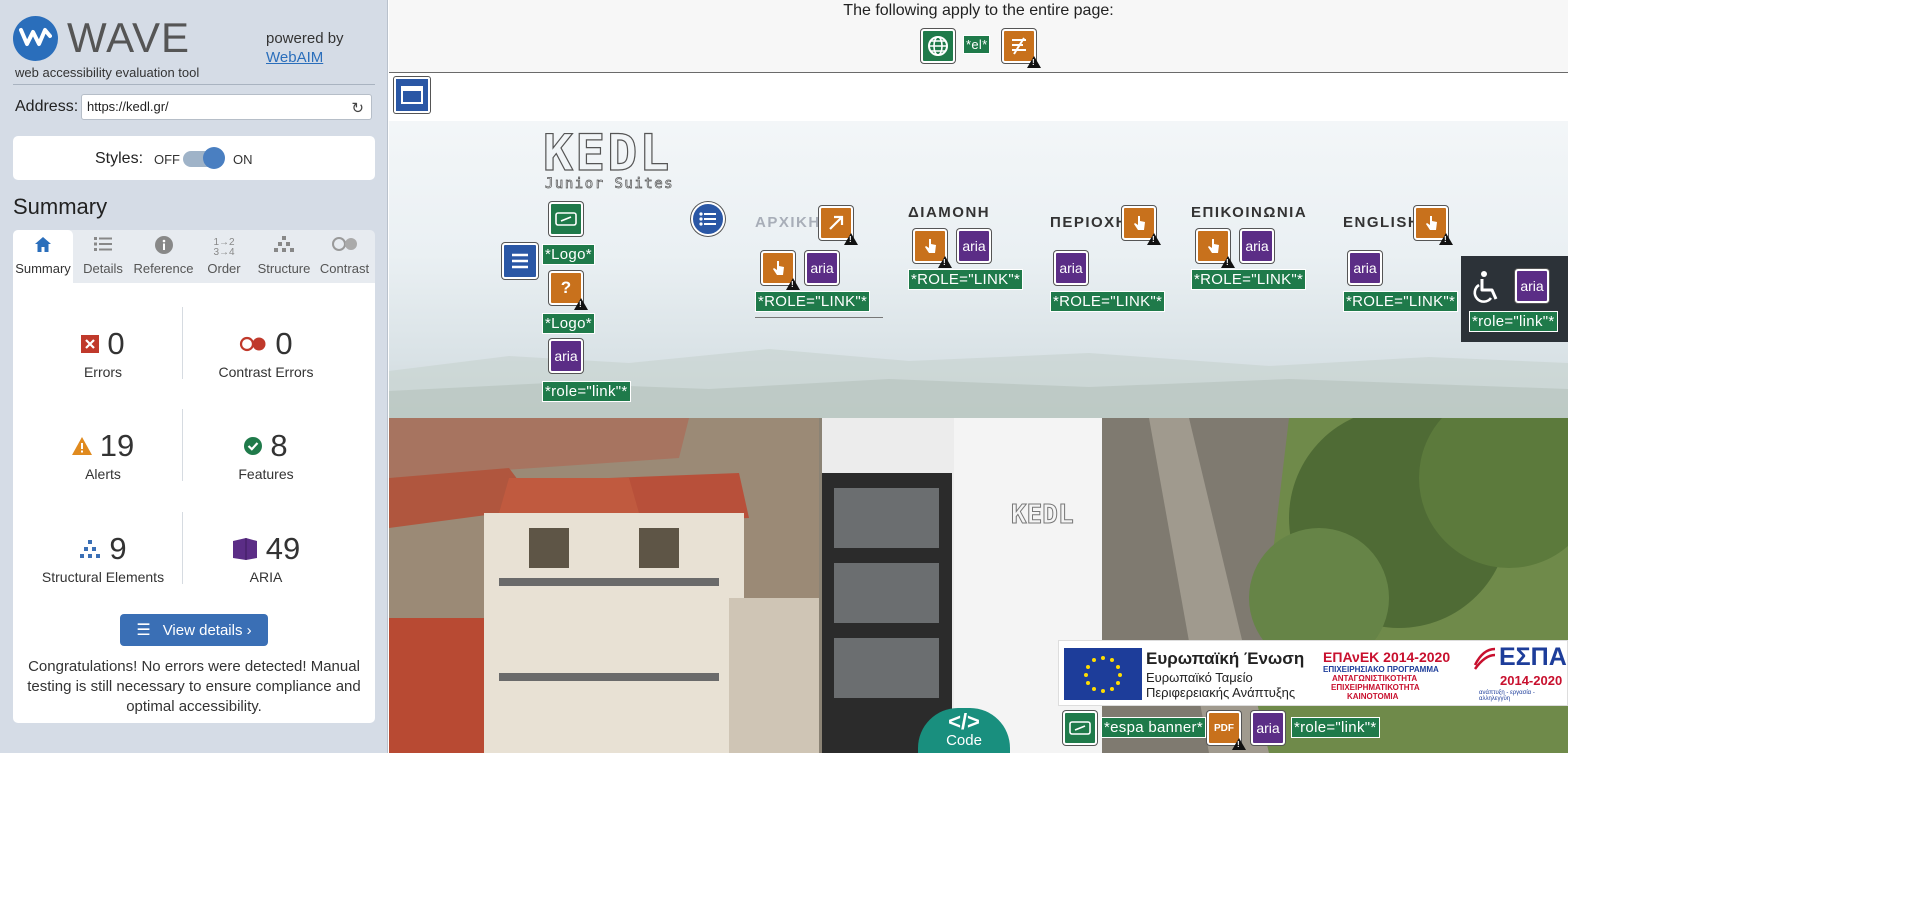  I want to click on espa-banner-alt-label: *espa banner*, so click(1153, 727).